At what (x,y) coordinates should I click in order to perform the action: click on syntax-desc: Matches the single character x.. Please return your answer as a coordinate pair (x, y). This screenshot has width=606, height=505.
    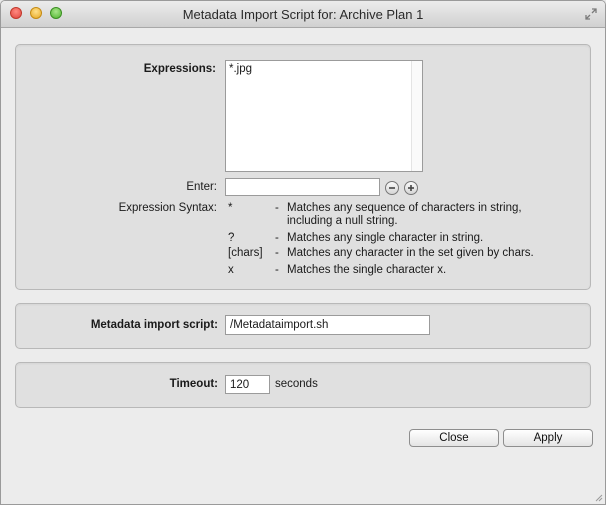
    Looking at the image, I should click on (367, 270).